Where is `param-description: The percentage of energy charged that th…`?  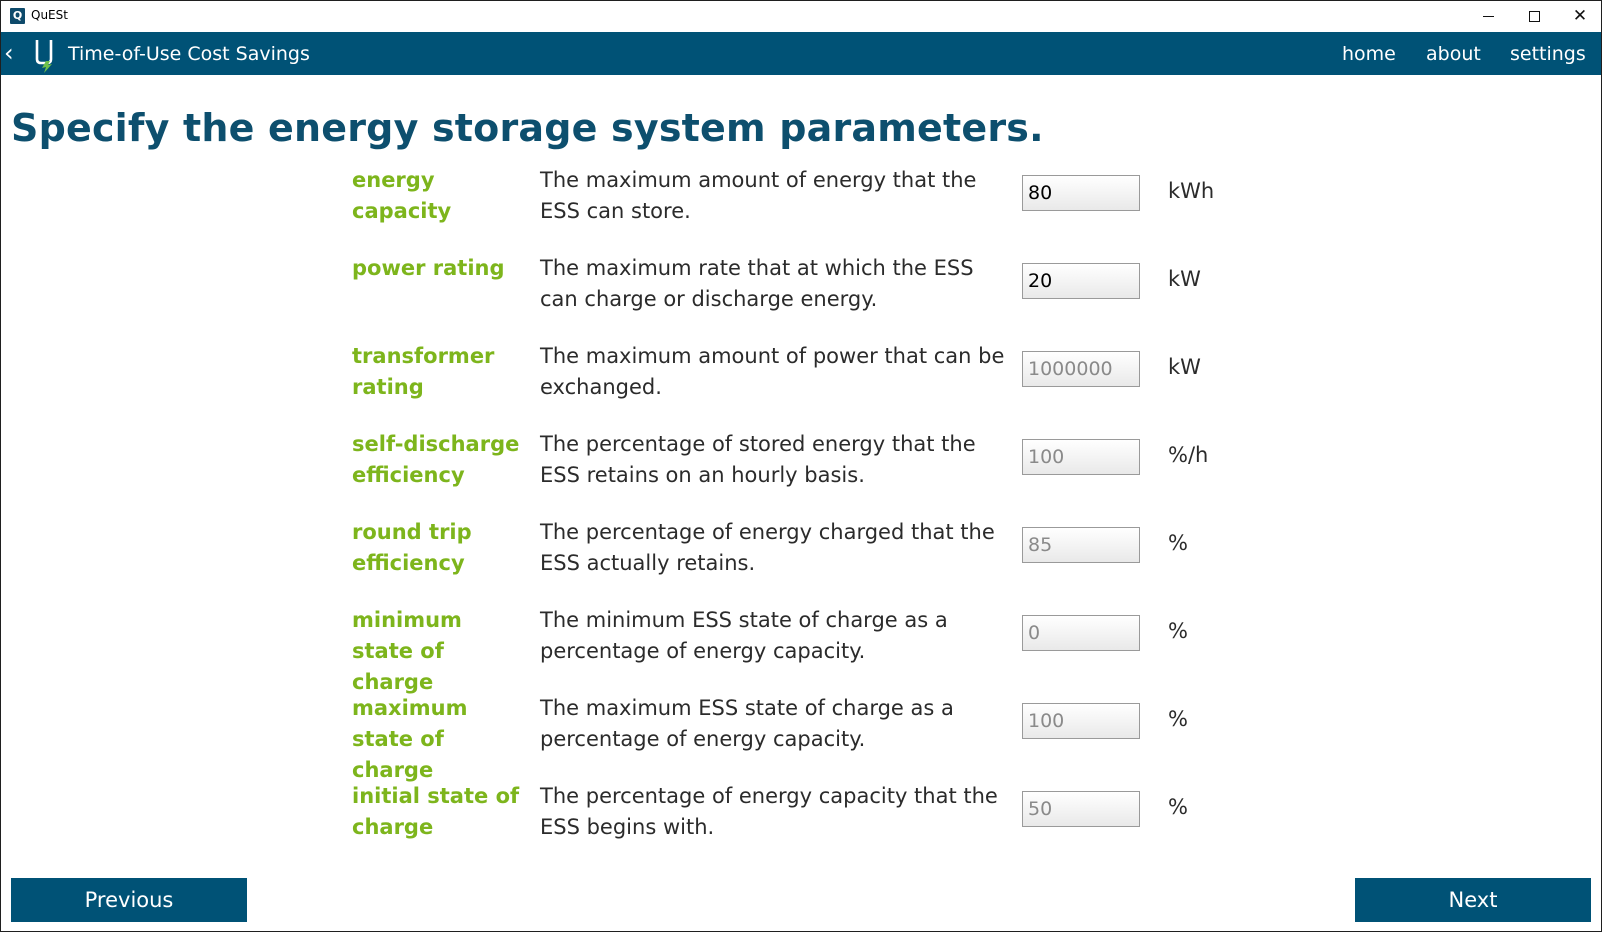
param-description: The percentage of energy charged that th… is located at coordinates (767, 547).